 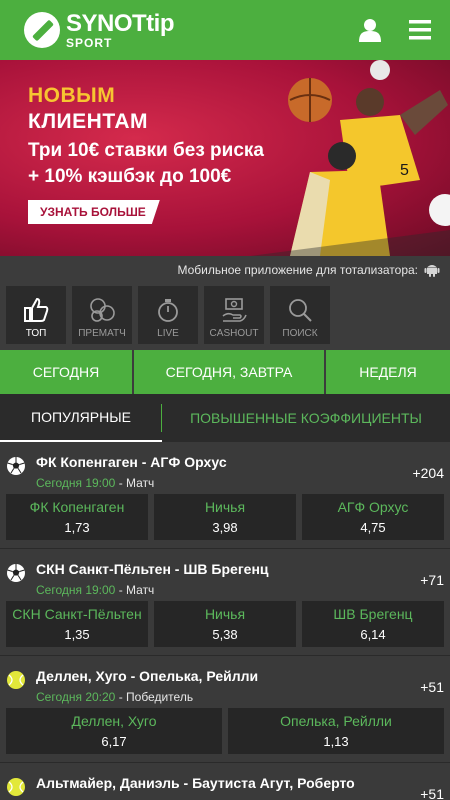 What do you see at coordinates (225, 634) in the screenshot?
I see `odd-value: 5,38` at bounding box center [225, 634].